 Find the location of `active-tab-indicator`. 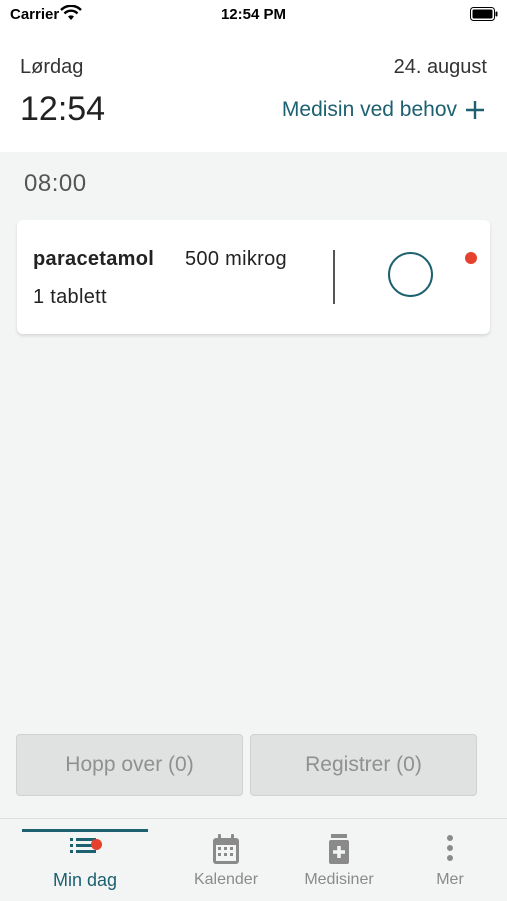

active-tab-indicator is located at coordinates (85, 830).